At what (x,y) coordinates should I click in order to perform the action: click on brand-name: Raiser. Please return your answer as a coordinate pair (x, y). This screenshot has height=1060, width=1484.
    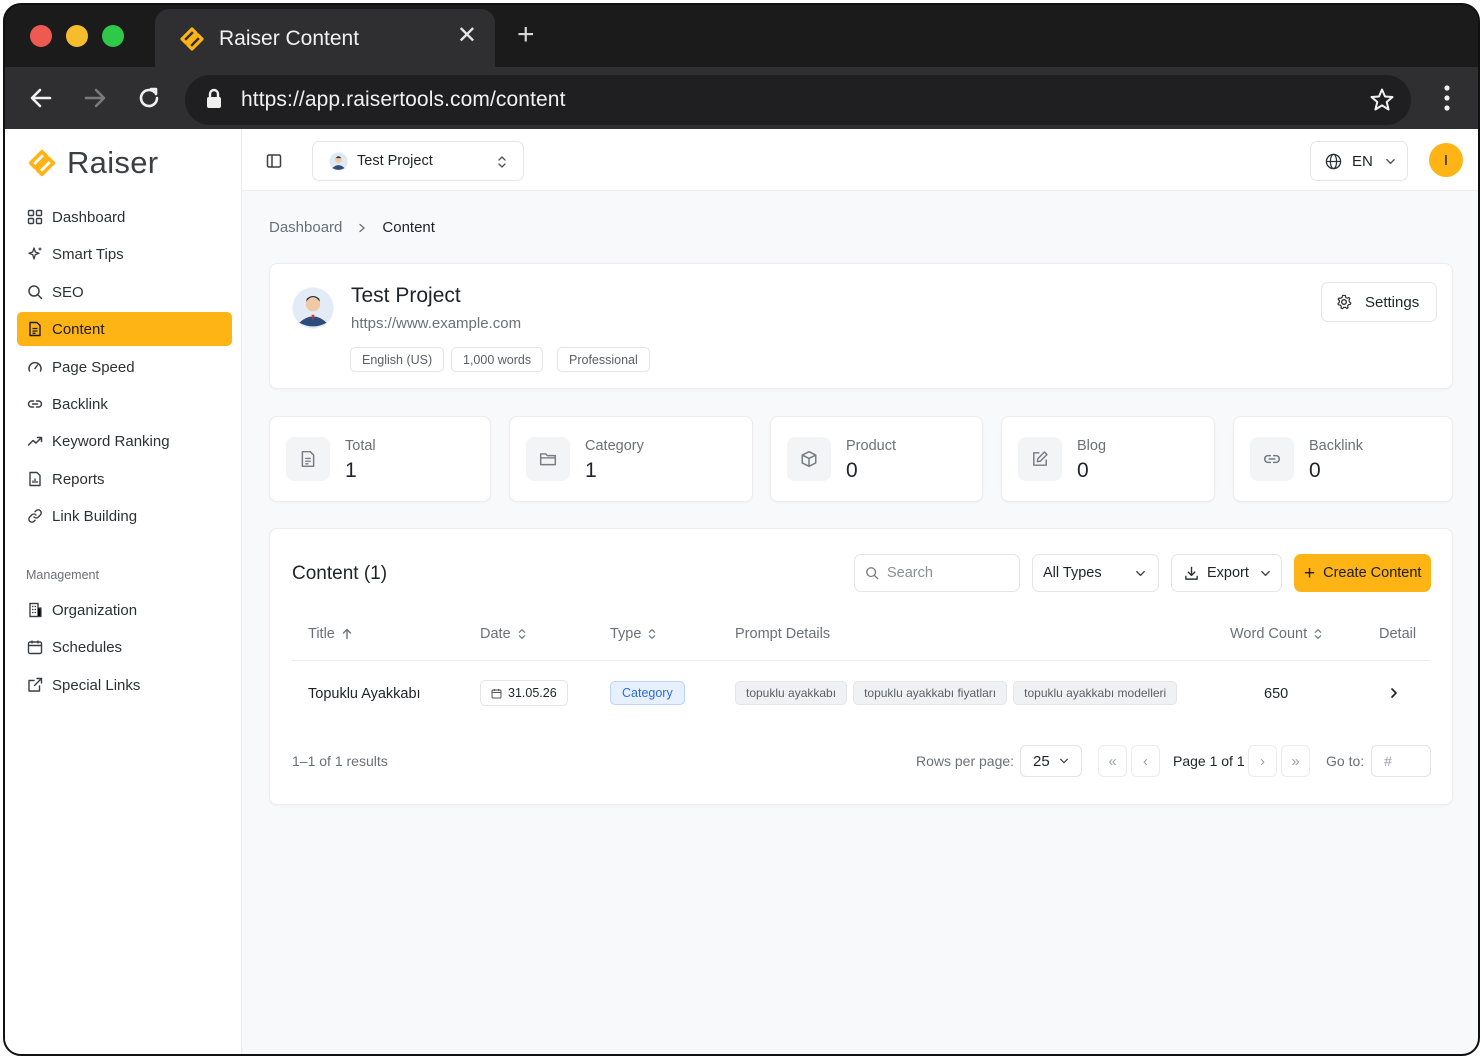
    Looking at the image, I should click on (113, 162).